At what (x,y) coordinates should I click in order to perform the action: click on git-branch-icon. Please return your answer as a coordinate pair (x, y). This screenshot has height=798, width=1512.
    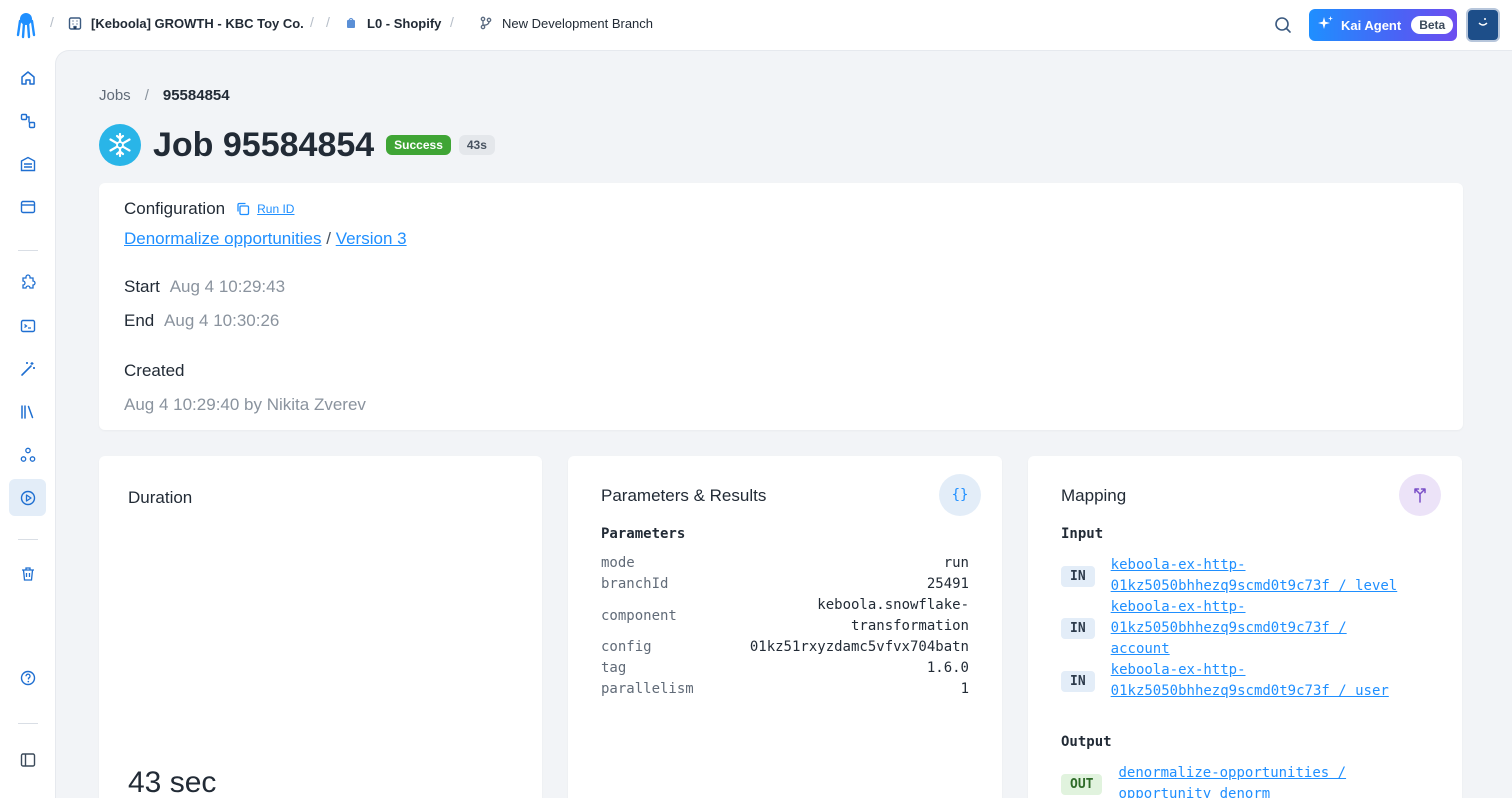
    Looking at the image, I should click on (486, 23).